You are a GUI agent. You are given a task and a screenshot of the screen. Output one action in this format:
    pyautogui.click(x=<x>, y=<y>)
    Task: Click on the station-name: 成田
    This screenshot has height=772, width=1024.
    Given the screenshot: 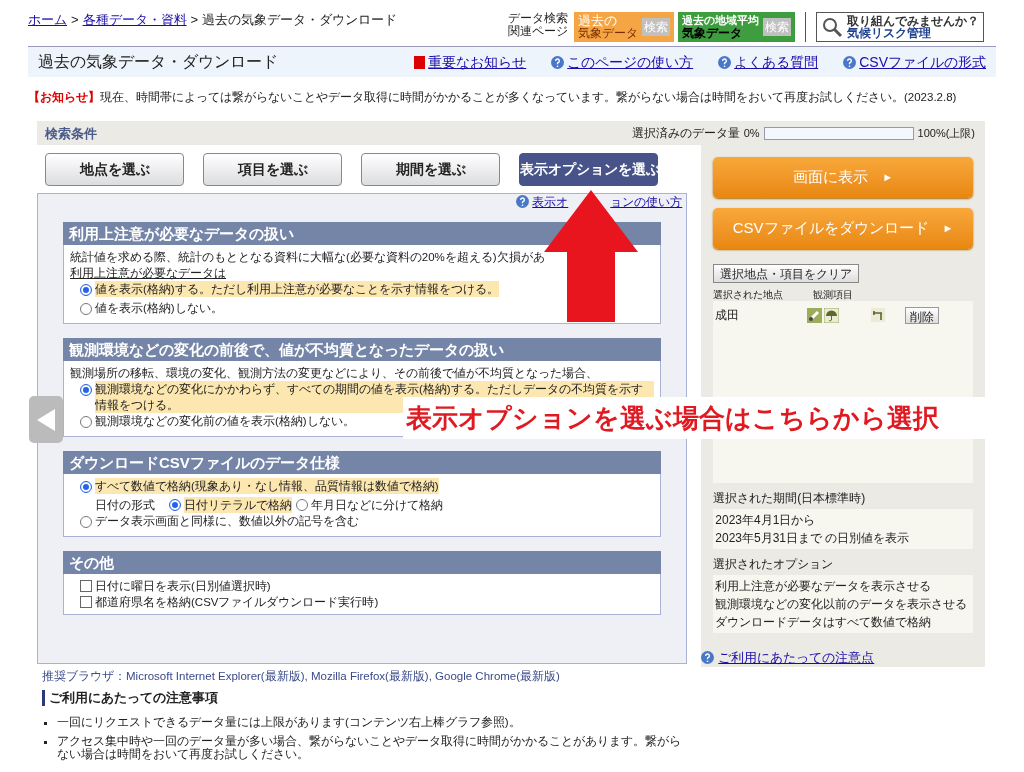 What is the action you would take?
    pyautogui.click(x=728, y=316)
    